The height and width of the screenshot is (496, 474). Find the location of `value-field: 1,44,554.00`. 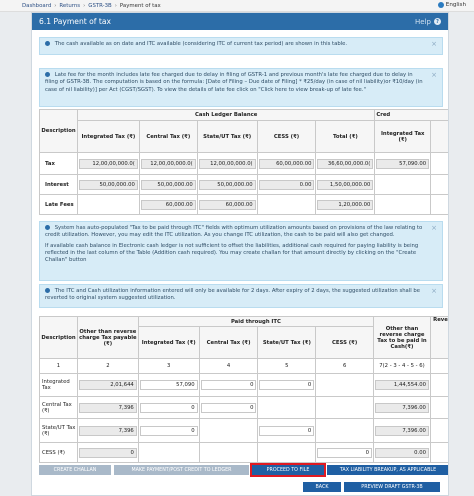

value-field: 1,44,554.00 is located at coordinates (402, 385).